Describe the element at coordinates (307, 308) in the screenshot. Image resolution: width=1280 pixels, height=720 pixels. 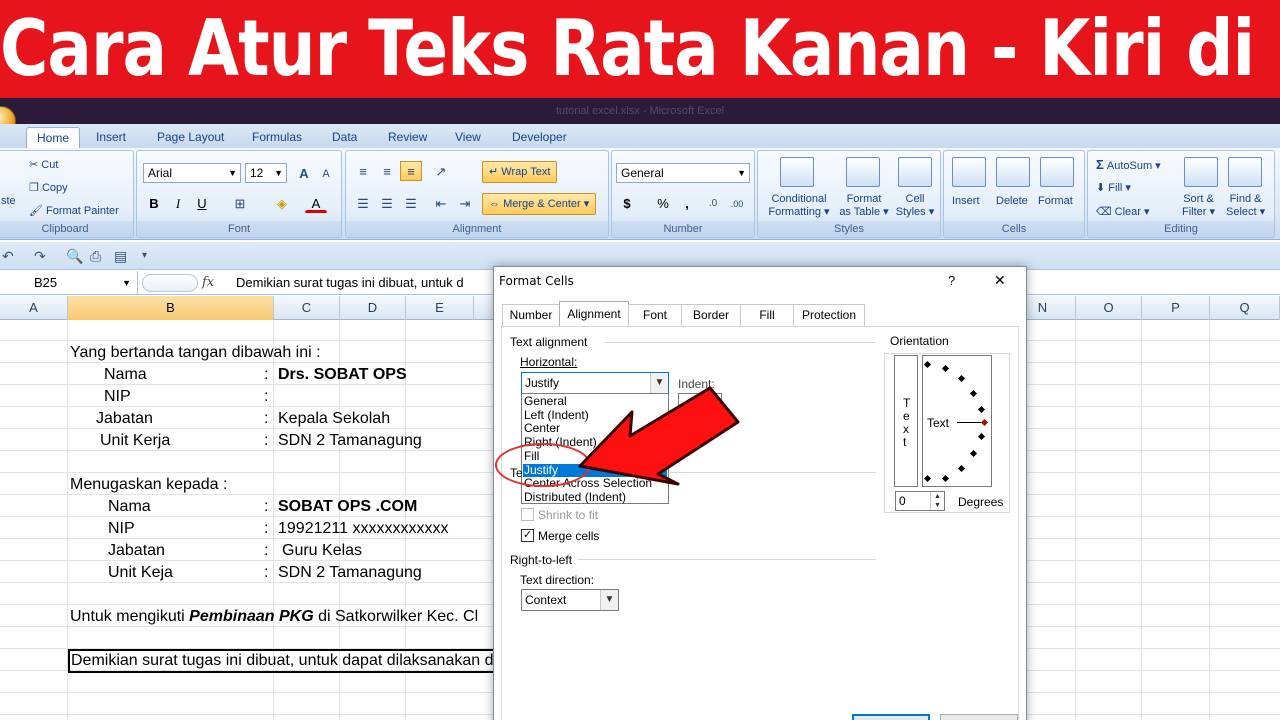
I see `column-header-c: C` at that location.